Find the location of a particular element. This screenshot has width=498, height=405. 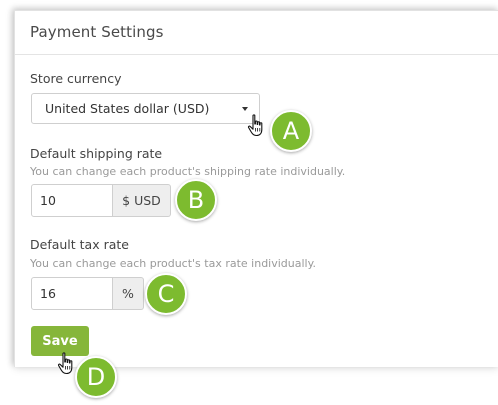

panel-title: Payment Settings is located at coordinates (97, 32).